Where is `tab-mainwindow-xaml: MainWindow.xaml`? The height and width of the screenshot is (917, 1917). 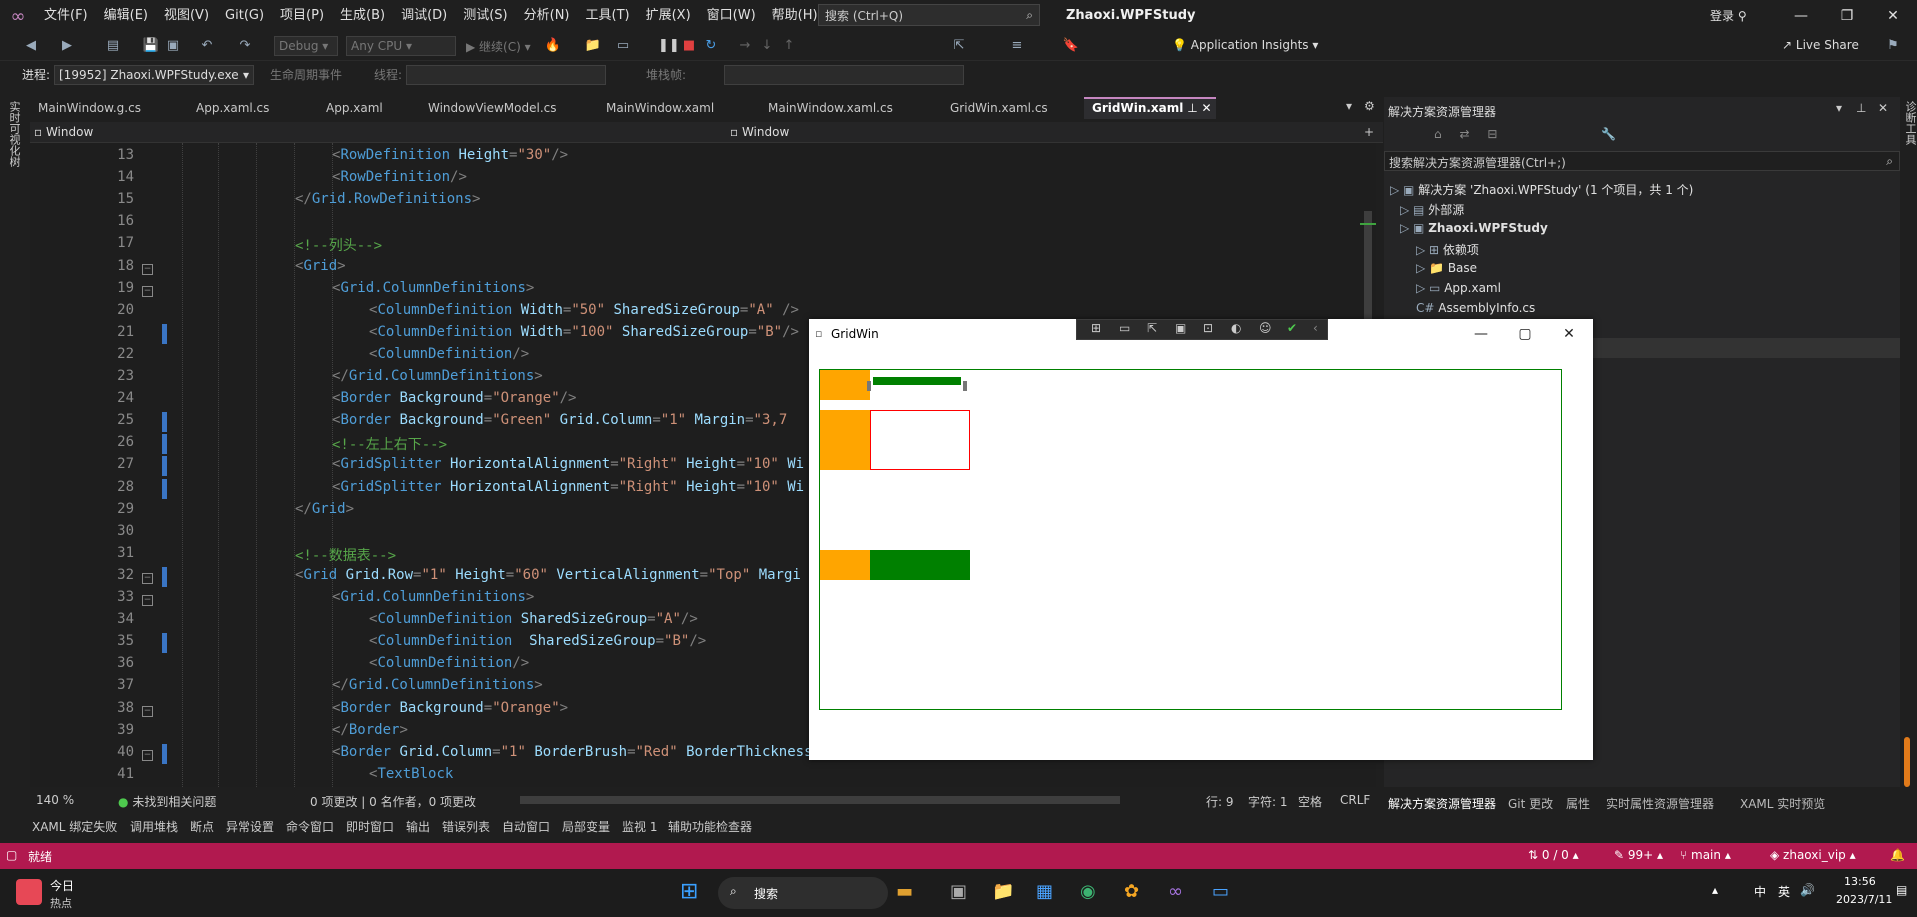
tab-mainwindow-xaml: MainWindow.xaml is located at coordinates (681, 108).